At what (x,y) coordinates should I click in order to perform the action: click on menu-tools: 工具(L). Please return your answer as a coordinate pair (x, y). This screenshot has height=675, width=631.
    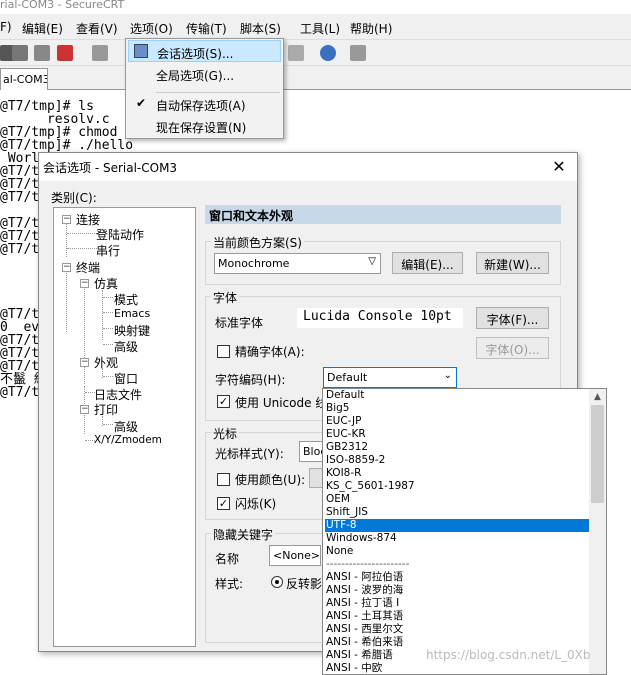
    Looking at the image, I should click on (320, 28).